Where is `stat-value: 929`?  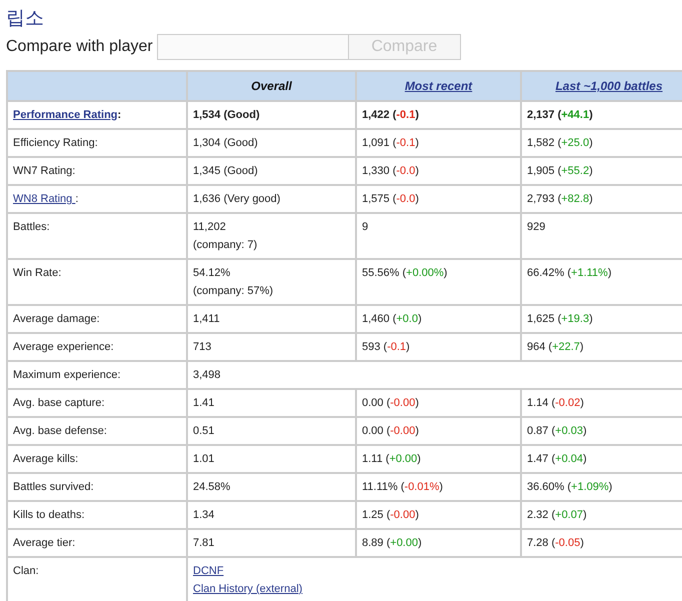
stat-value: 929 is located at coordinates (536, 227).